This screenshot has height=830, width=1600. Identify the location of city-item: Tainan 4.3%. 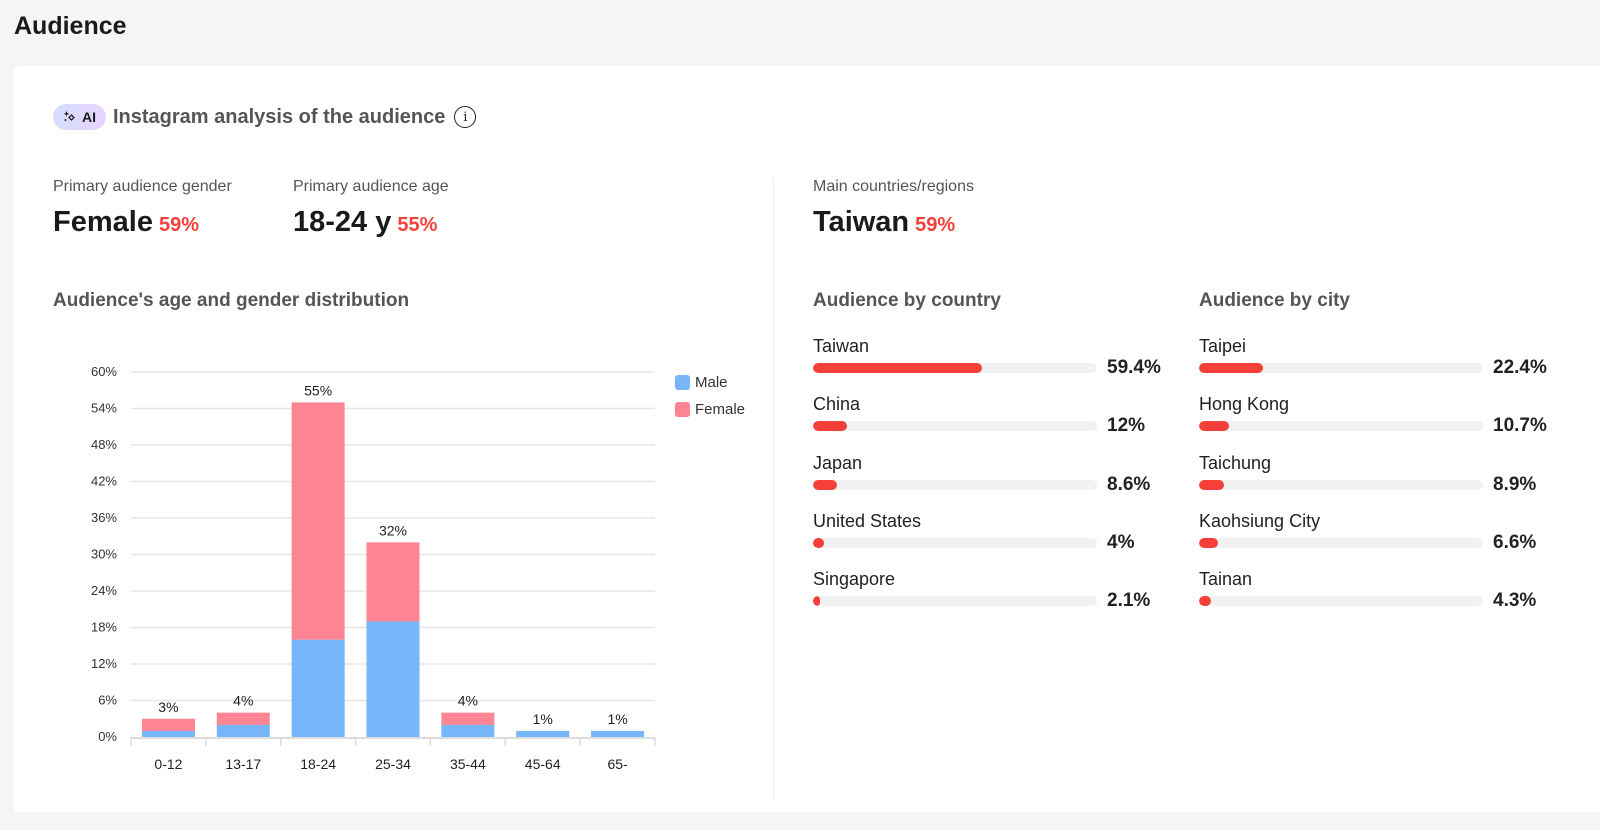
(1389, 598).